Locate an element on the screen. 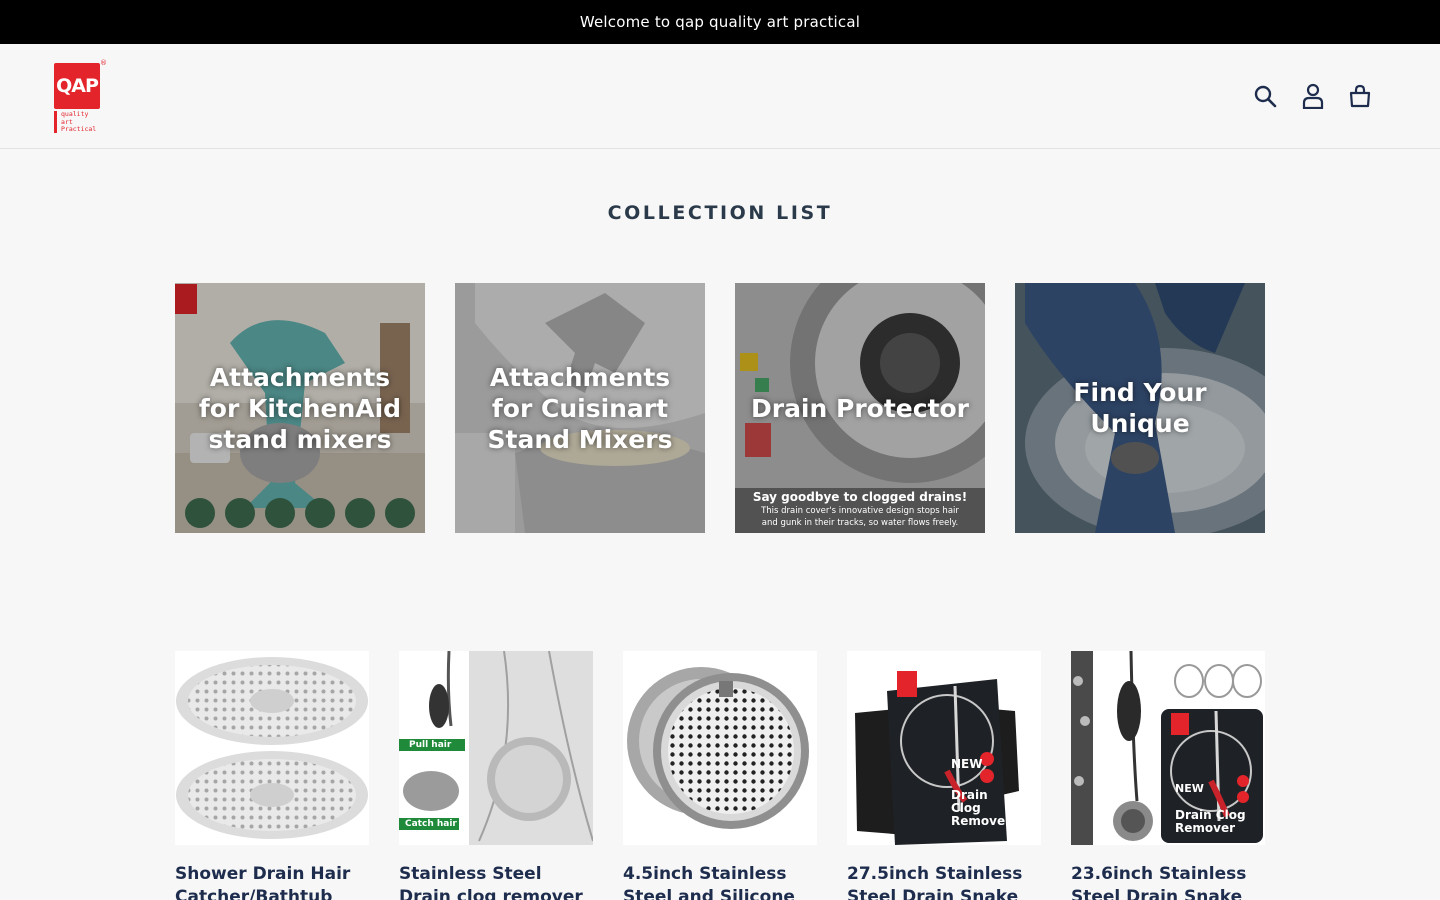 Image resolution: width=1440 pixels, height=900 pixels. product-image: Pull hair Catch hair is located at coordinates (496, 748).